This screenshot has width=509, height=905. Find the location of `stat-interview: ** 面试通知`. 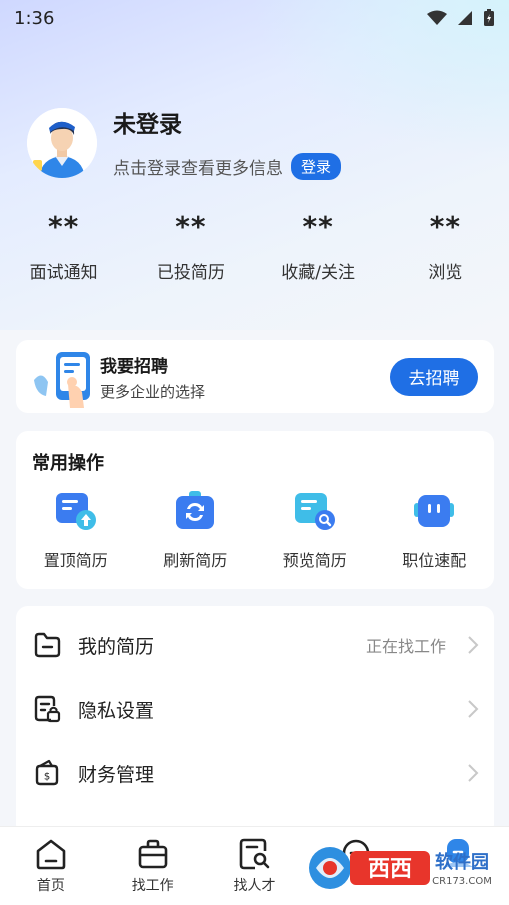

stat-interview: ** 面试通知 is located at coordinates (63, 246).